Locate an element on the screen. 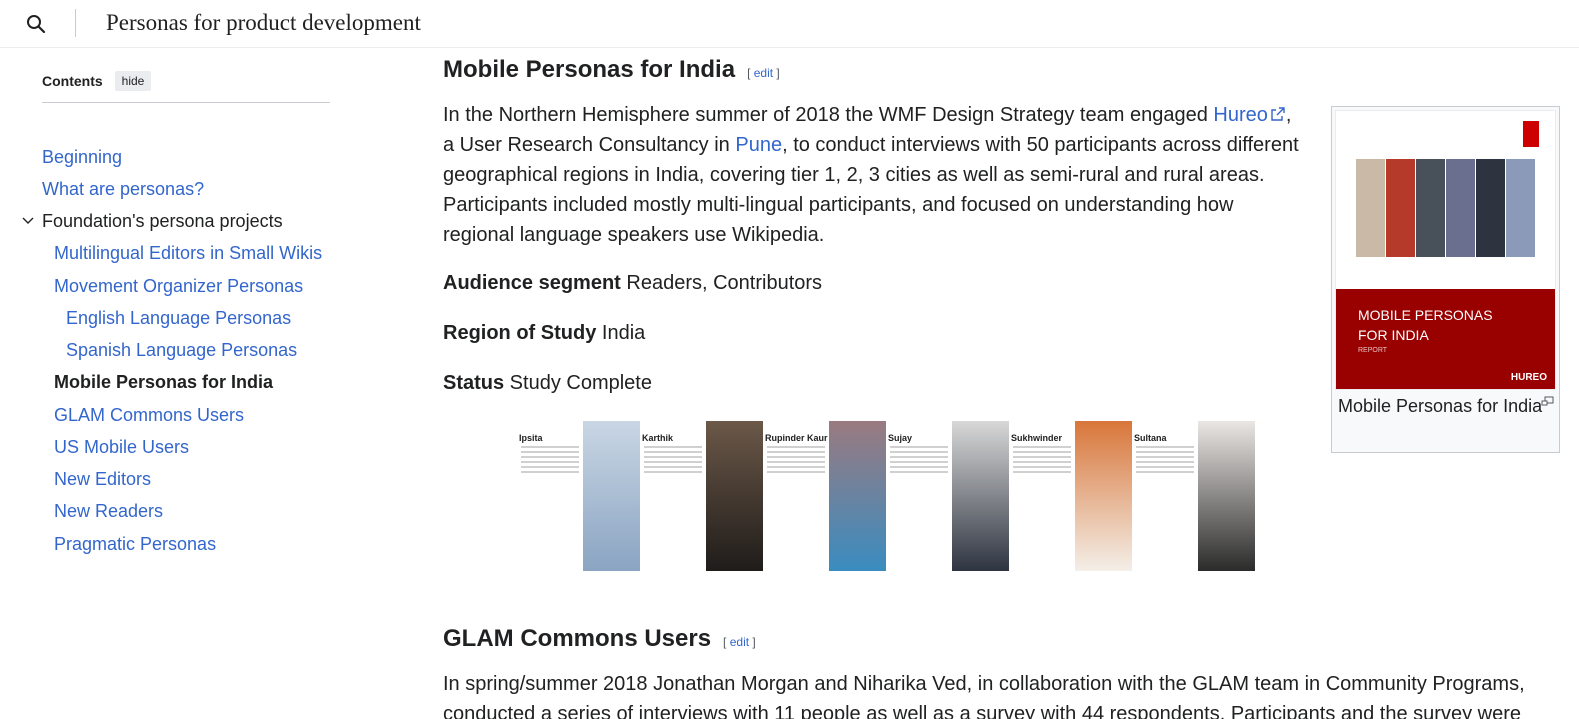 Image resolution: width=1579 pixels, height=719 pixels. persona-card: Sultana is located at coordinates (1193, 496).